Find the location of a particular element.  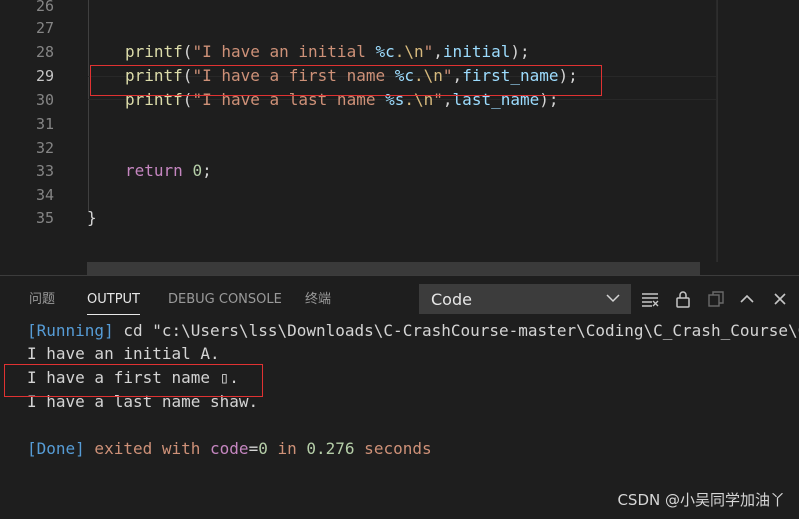

line-number: 28 is located at coordinates (44, 52).